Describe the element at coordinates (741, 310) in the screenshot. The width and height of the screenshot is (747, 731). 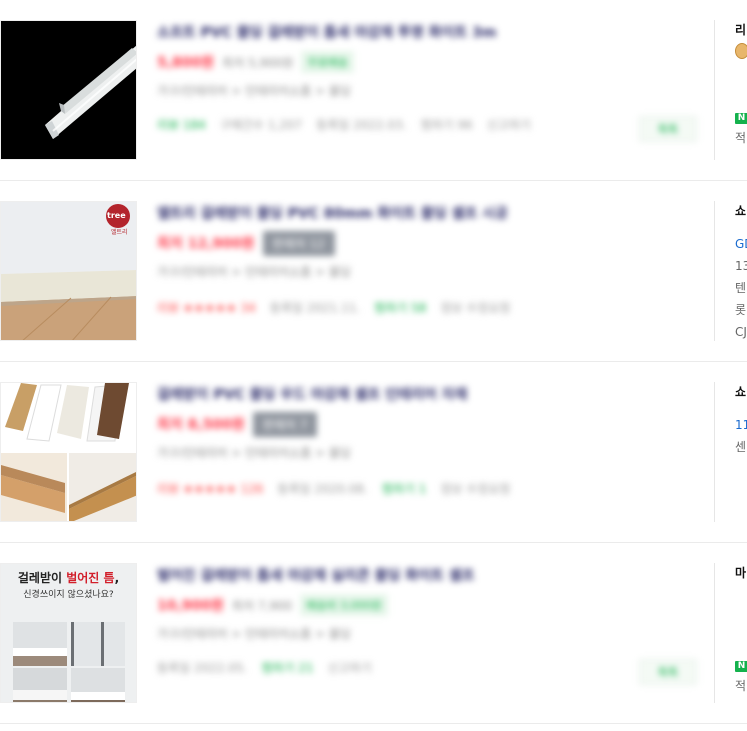
I see `mall-line: 롯` at that location.